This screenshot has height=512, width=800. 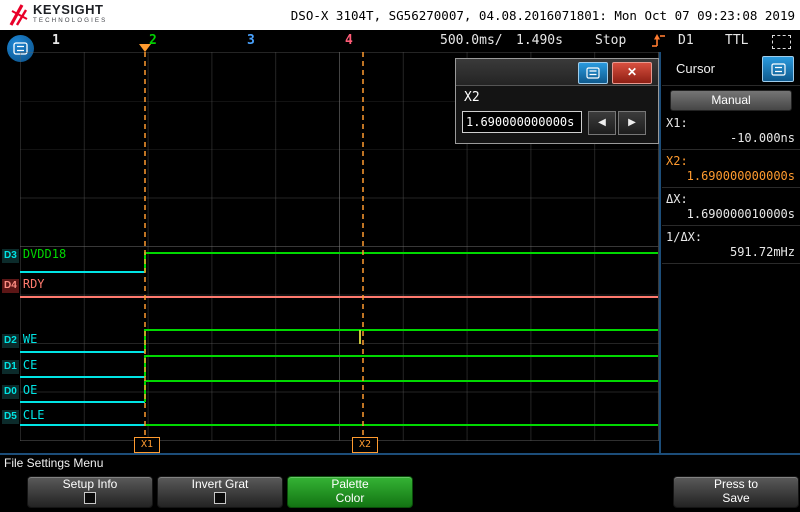 I want to click on inverse-delta-x-label: 1/ΔX:, so click(x=684, y=237).